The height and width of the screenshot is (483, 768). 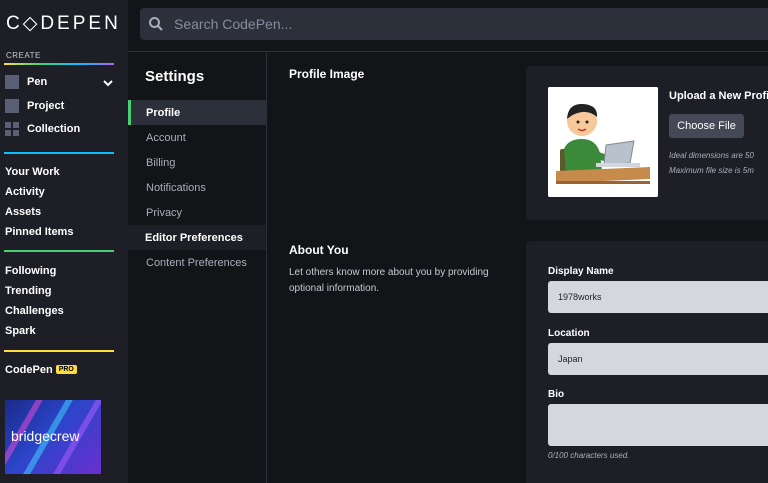 I want to click on settings-item-profile: Profile, so click(x=197, y=112).